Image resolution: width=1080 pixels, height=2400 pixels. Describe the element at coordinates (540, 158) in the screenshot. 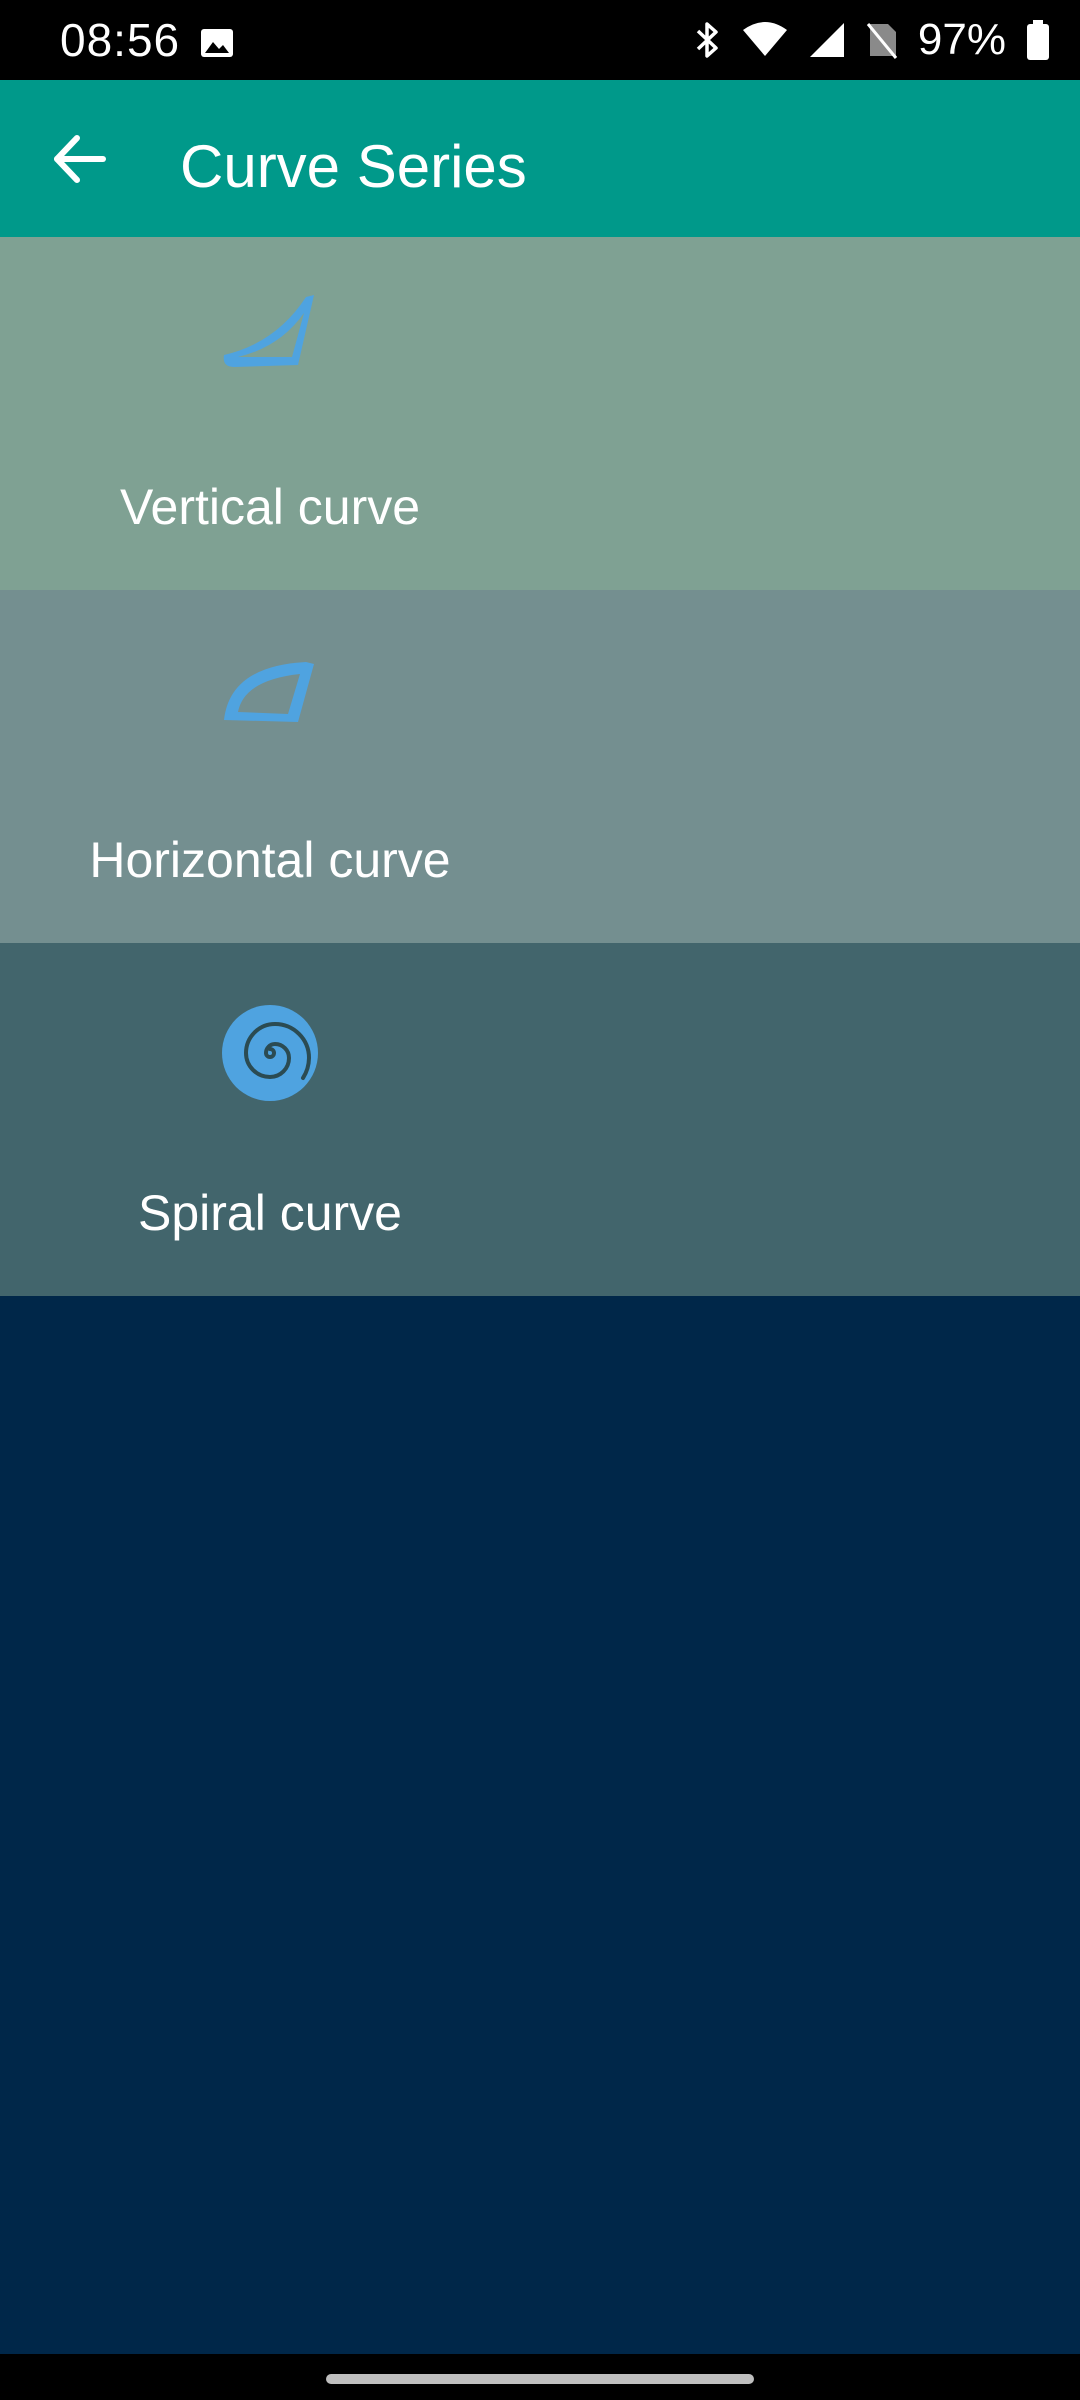

I see `app-bar: Curve Series` at that location.